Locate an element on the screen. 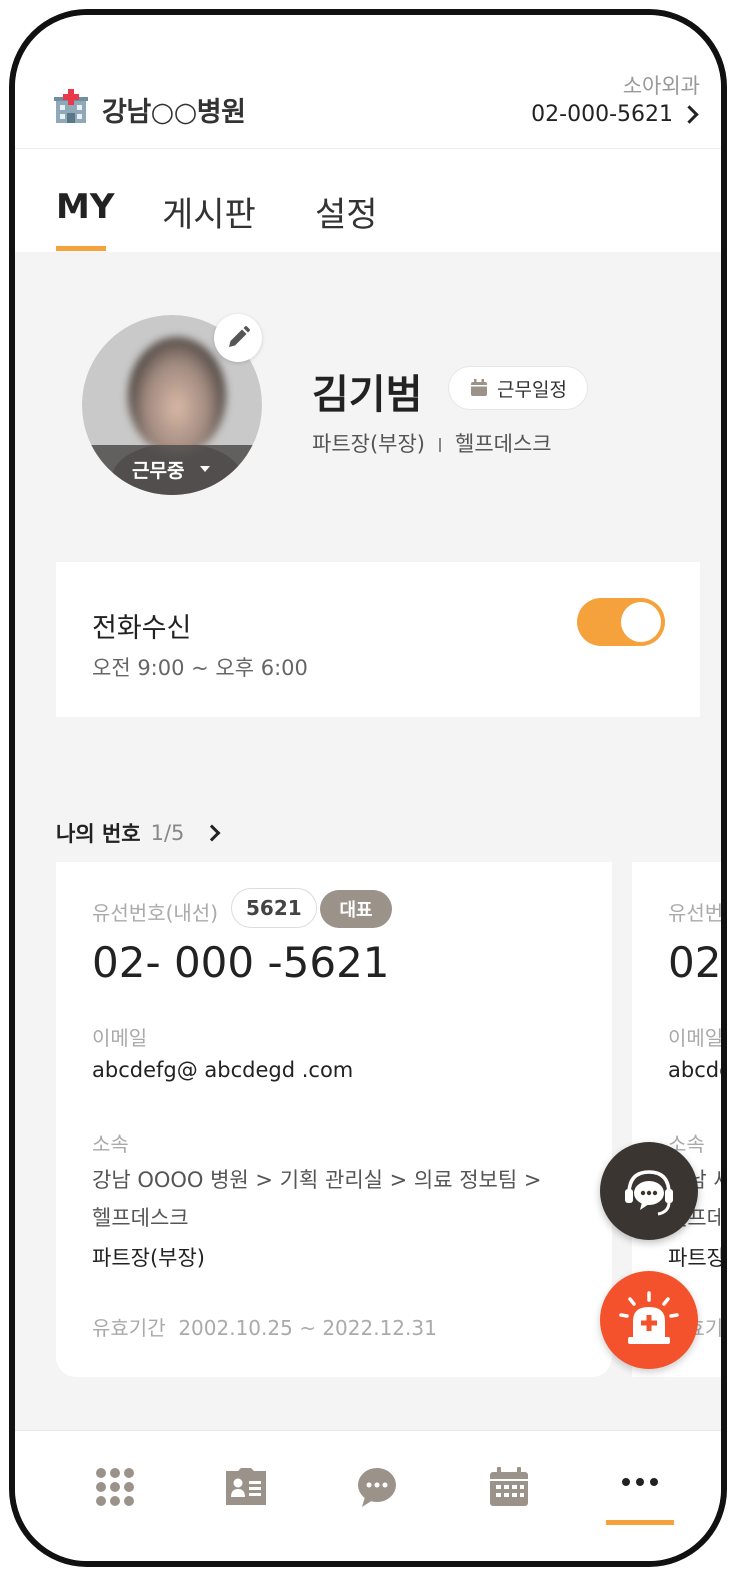 The width and height of the screenshot is (736, 1585). phone-number: 02-2 is located at coordinates (695, 962).